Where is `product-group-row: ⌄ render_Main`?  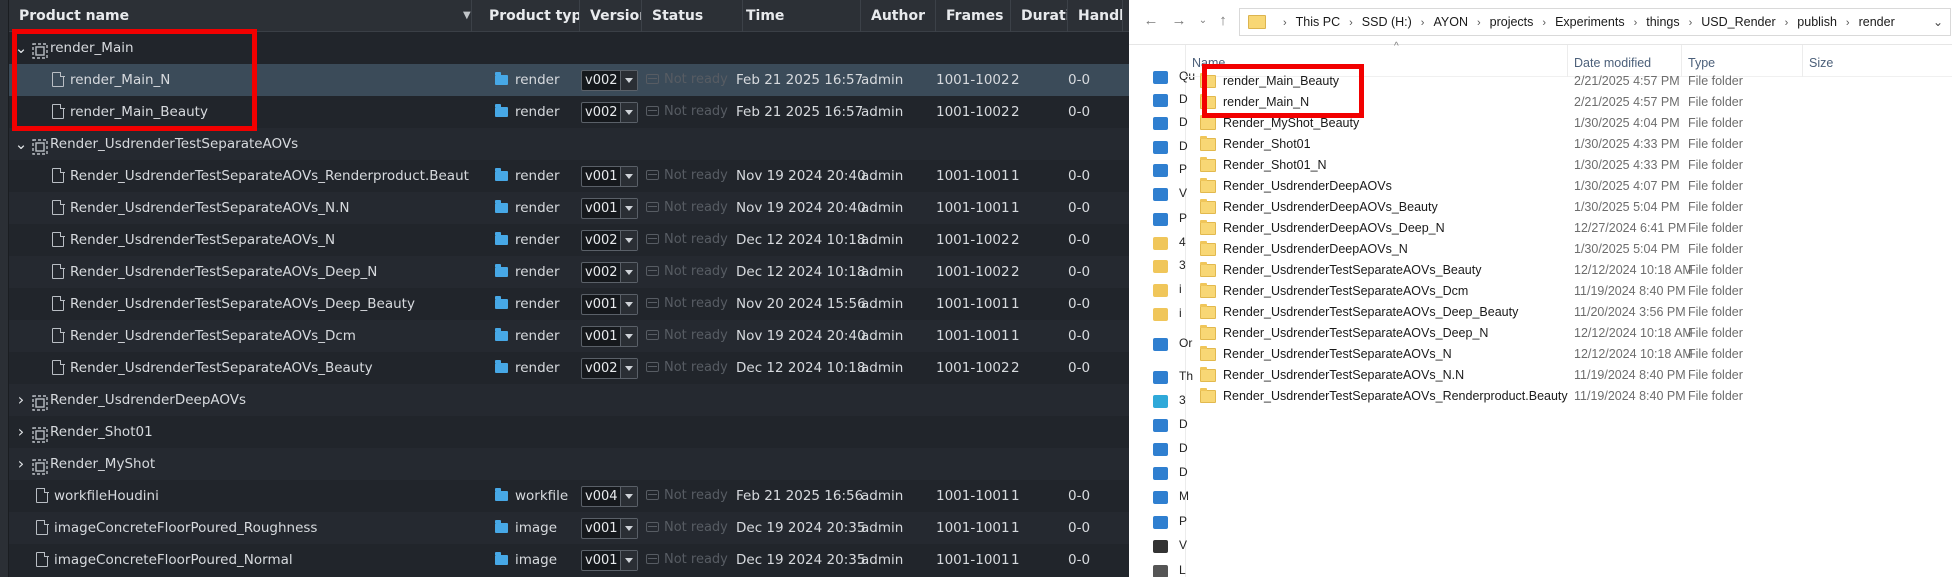 product-group-row: ⌄ render_Main is located at coordinates (569, 48).